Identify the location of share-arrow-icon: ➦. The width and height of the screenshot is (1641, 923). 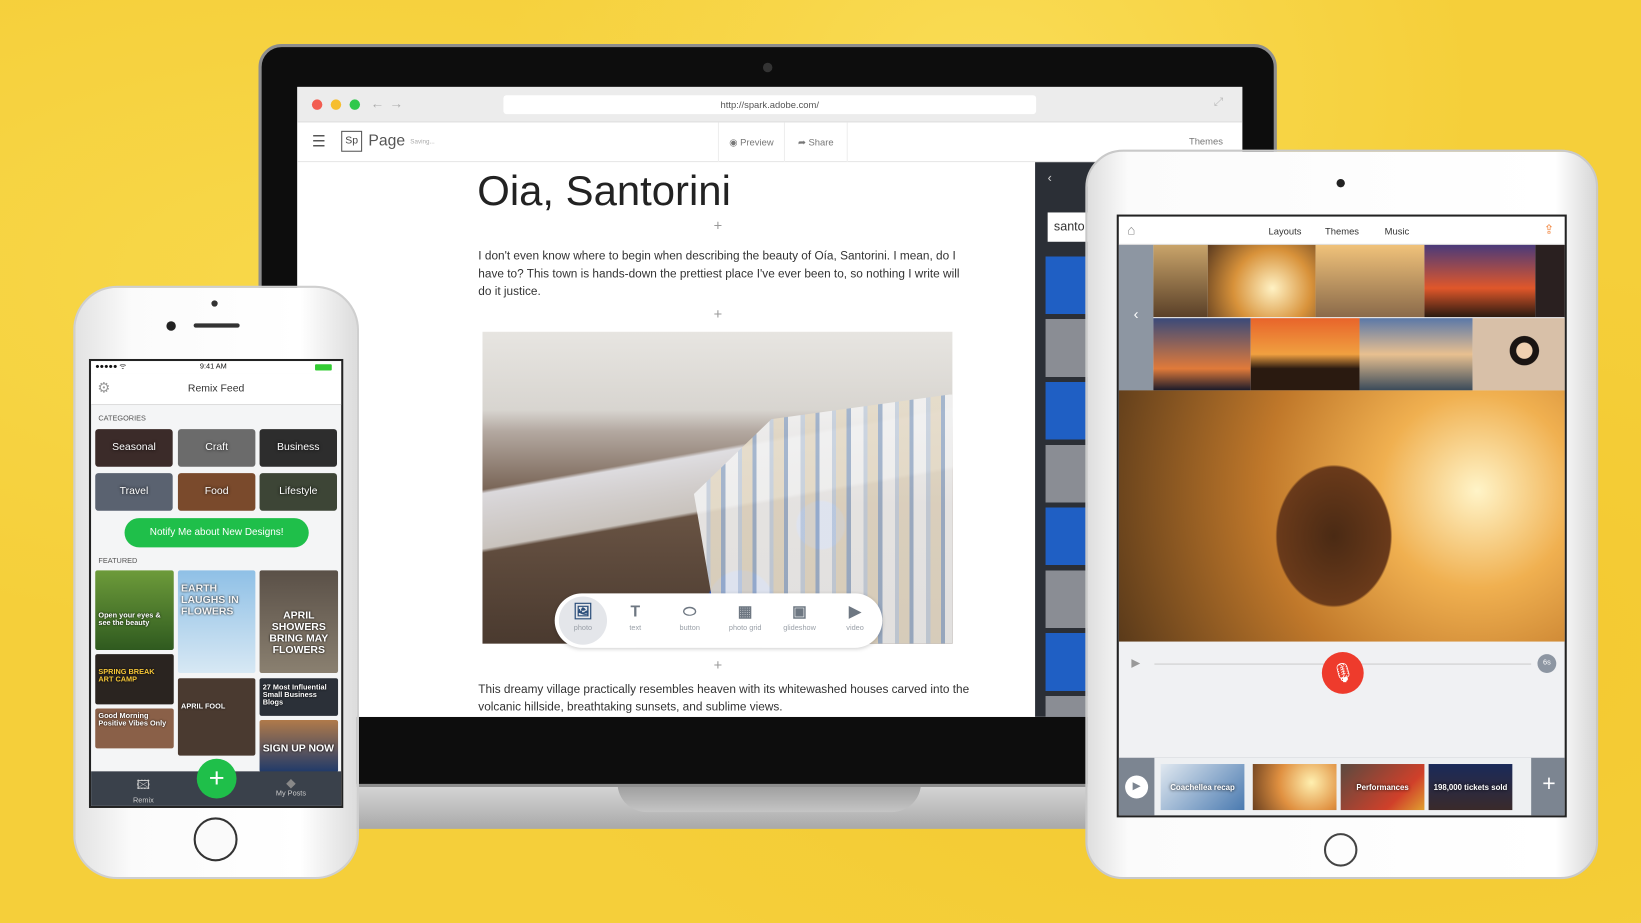
(803, 142).